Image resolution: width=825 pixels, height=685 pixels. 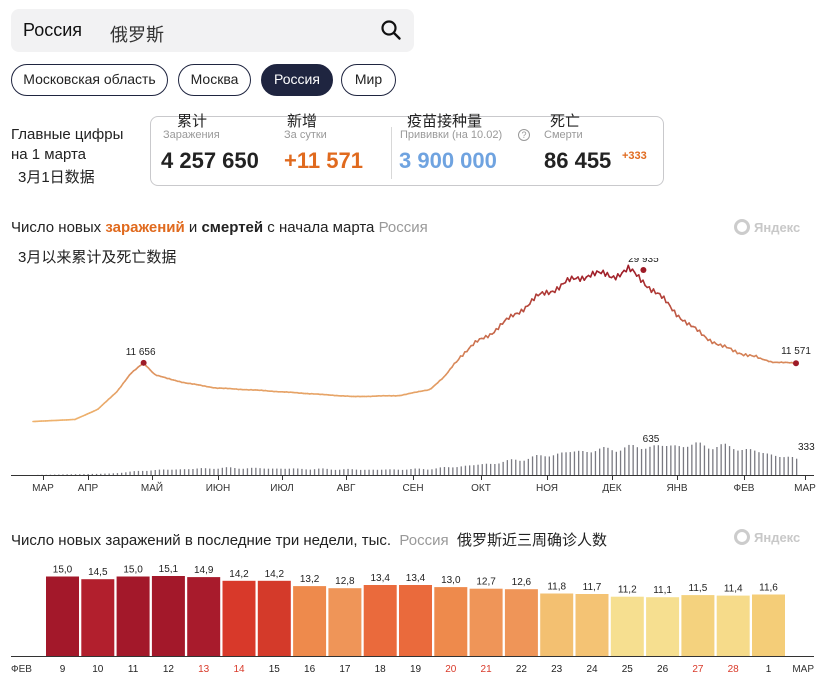 What do you see at coordinates (486, 582) in the screenshot?
I see `bar-value-label: 12,7` at bounding box center [486, 582].